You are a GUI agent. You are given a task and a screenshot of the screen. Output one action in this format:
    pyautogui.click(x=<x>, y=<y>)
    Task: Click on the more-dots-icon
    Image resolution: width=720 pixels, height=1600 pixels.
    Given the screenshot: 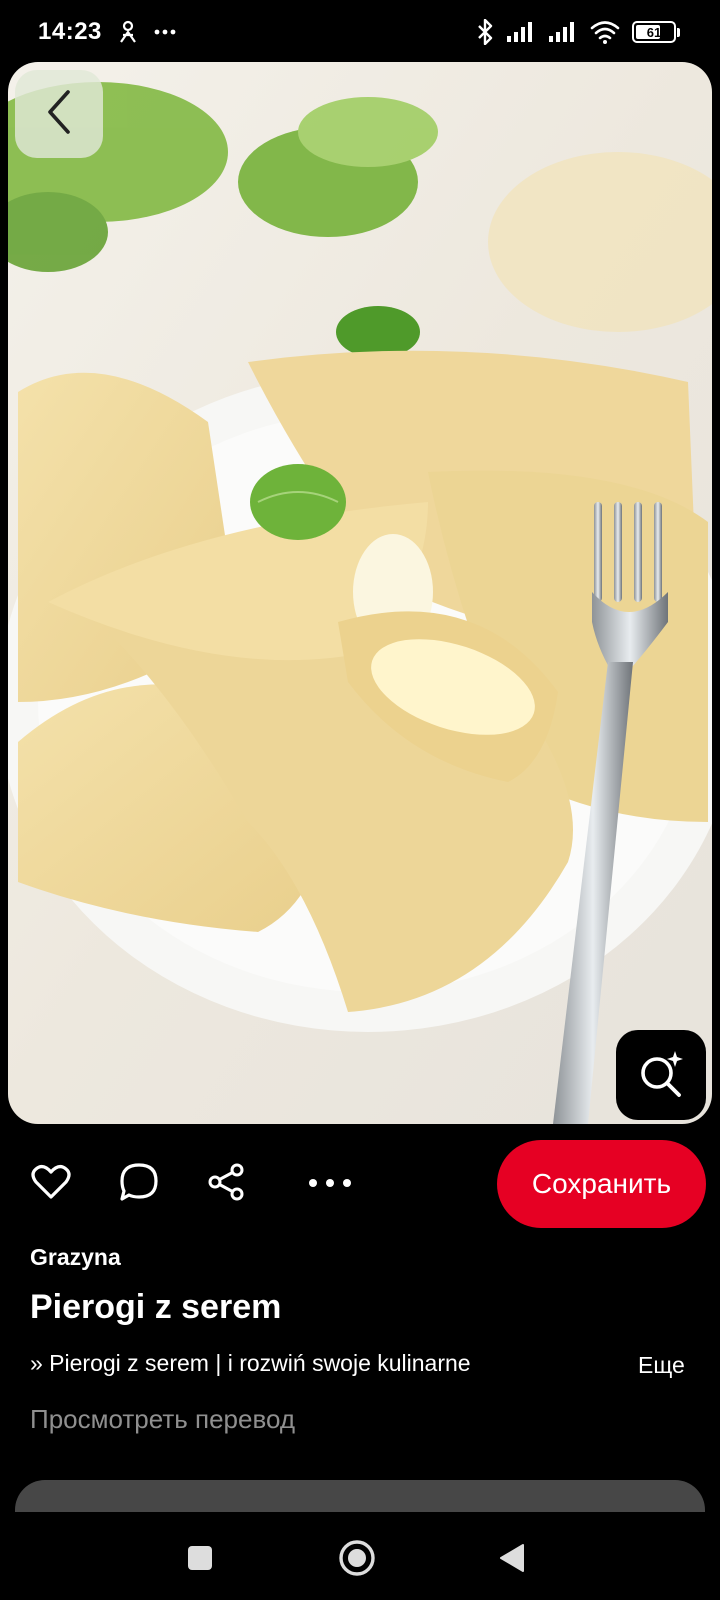 What is the action you would take?
    pyautogui.click(x=165, y=32)
    